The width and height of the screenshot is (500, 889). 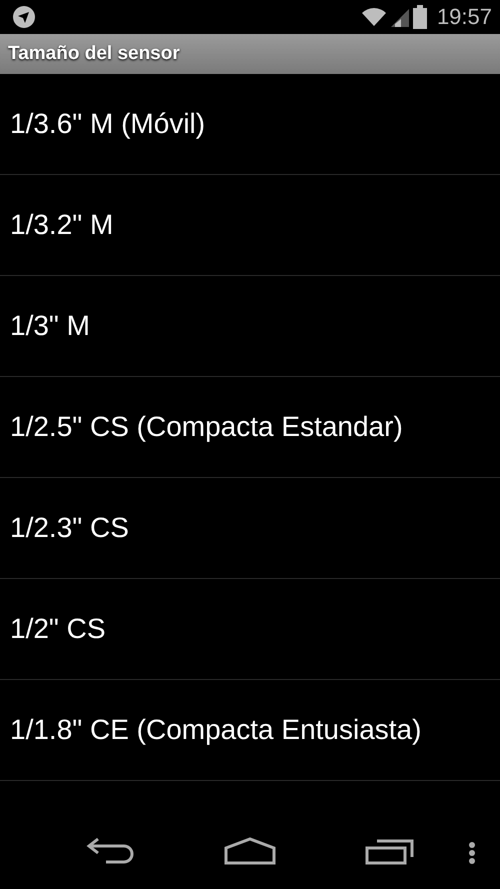 What do you see at coordinates (94, 54) in the screenshot?
I see `dialog-title: Tamaño del sensor` at bounding box center [94, 54].